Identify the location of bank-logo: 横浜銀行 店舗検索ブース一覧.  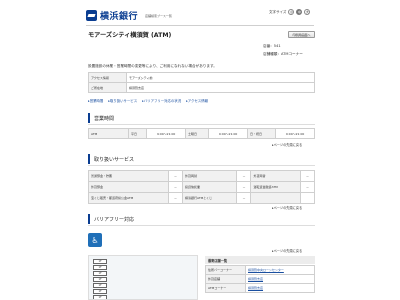
(129, 15).